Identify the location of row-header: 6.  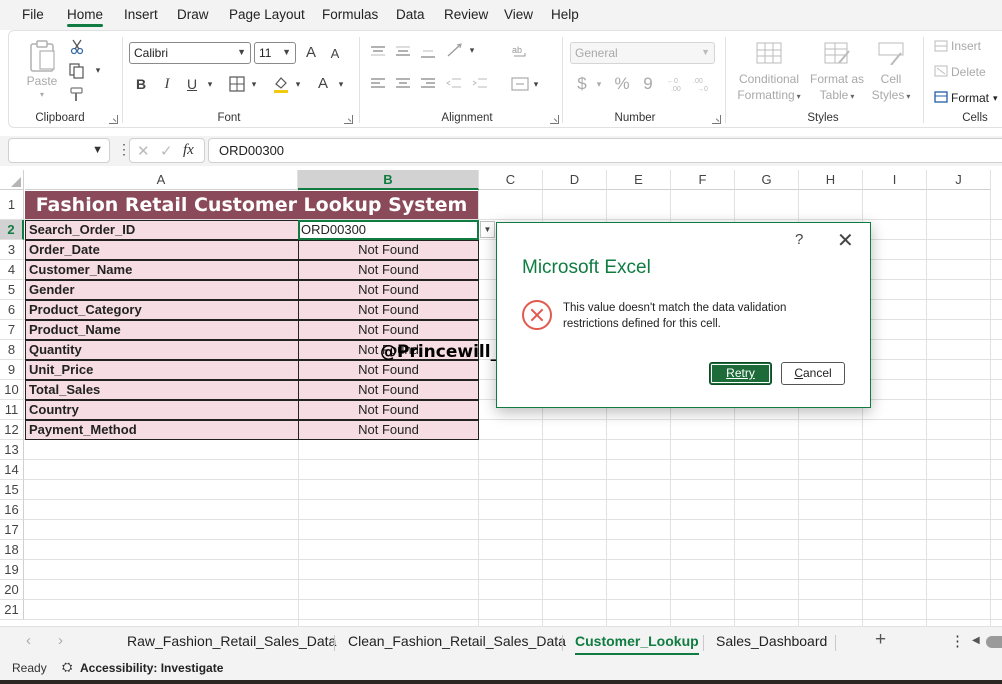
(12, 310).